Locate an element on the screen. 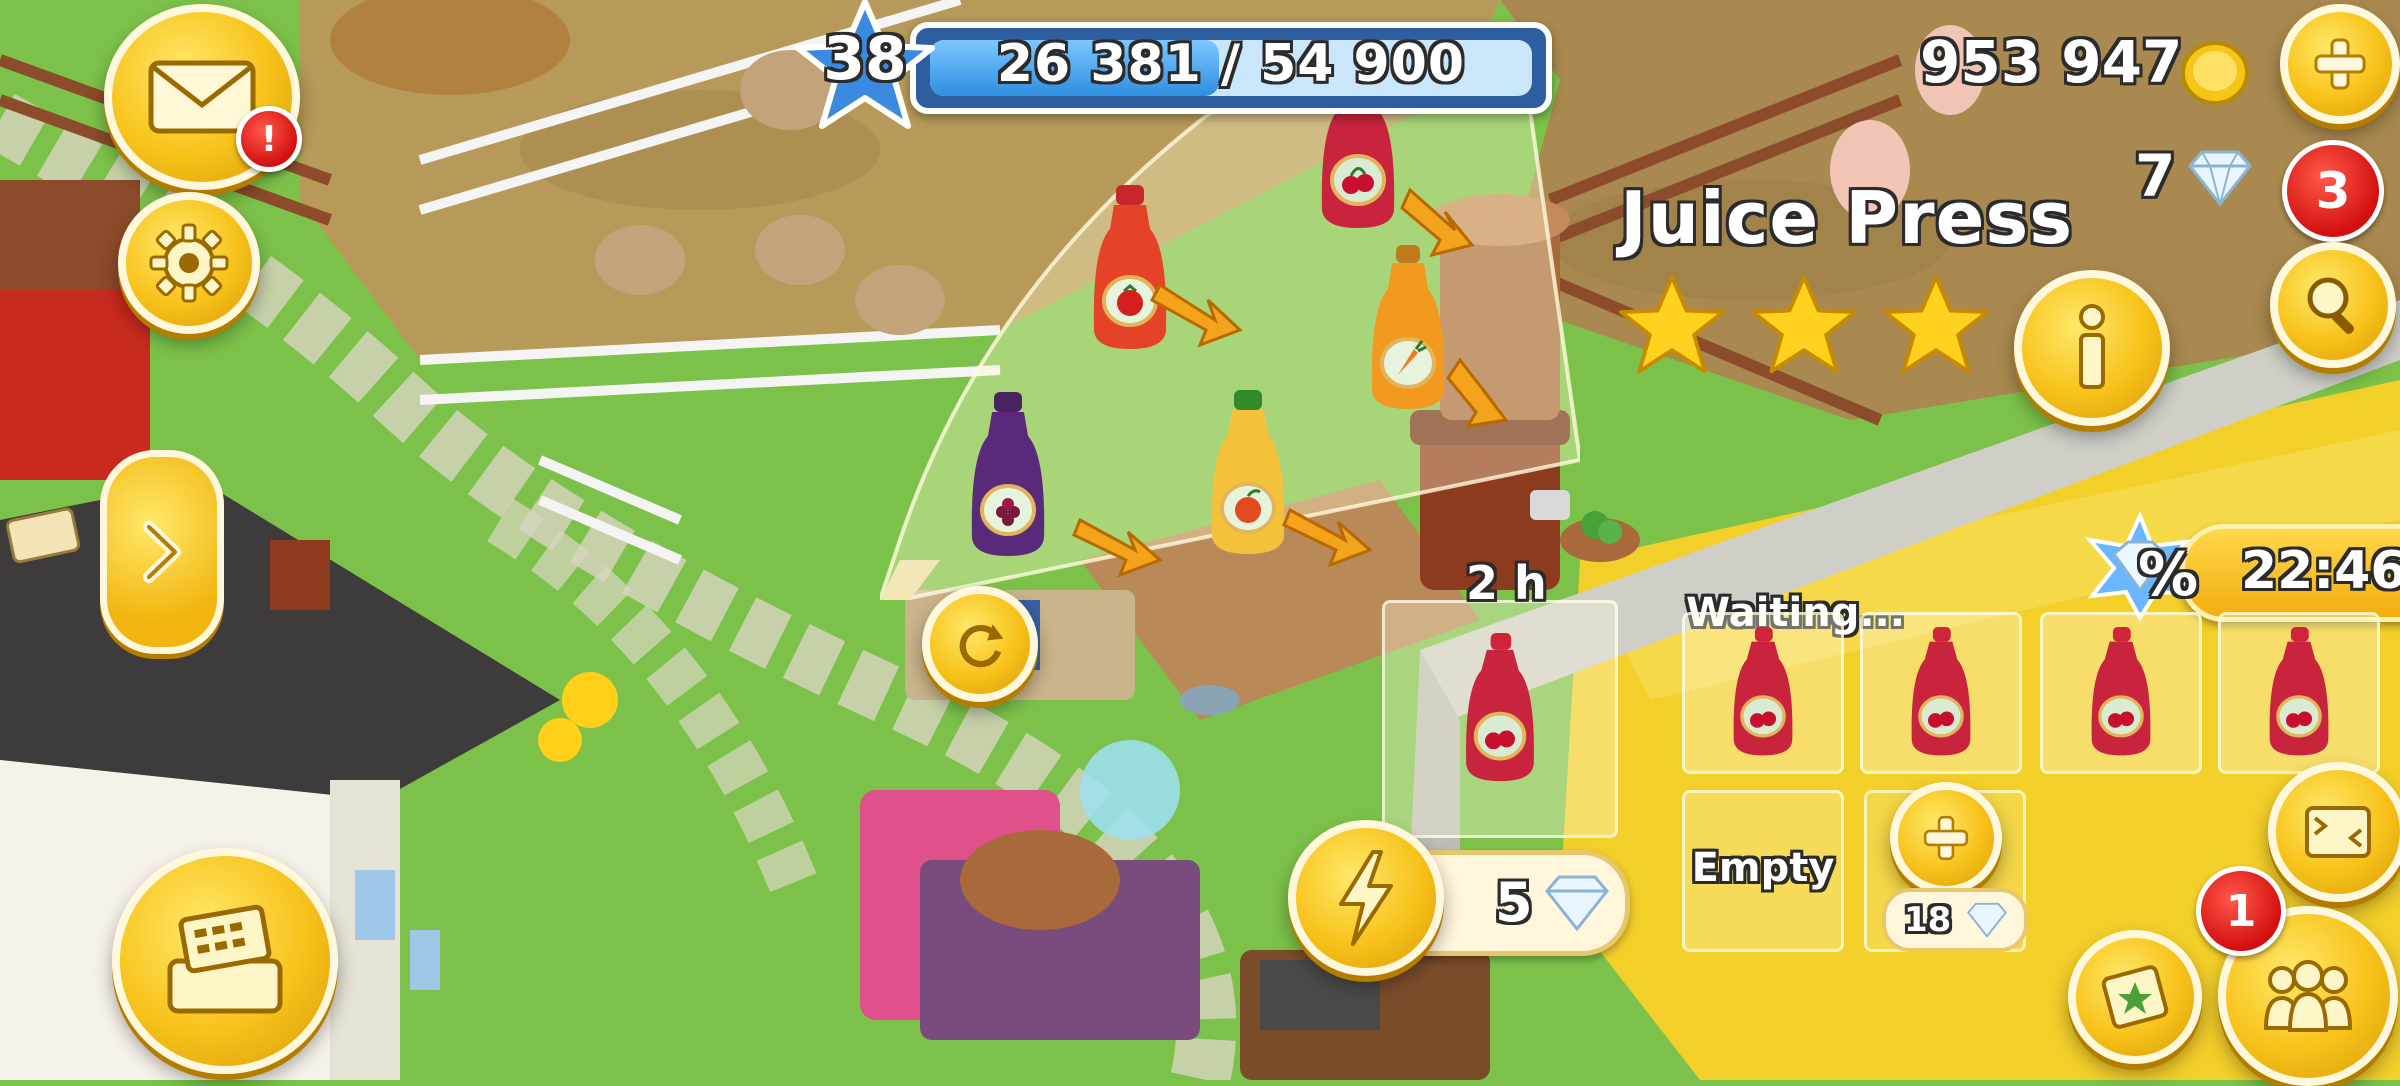 This screenshot has width=2400, height=1086. cash-register-icon is located at coordinates (225, 959).